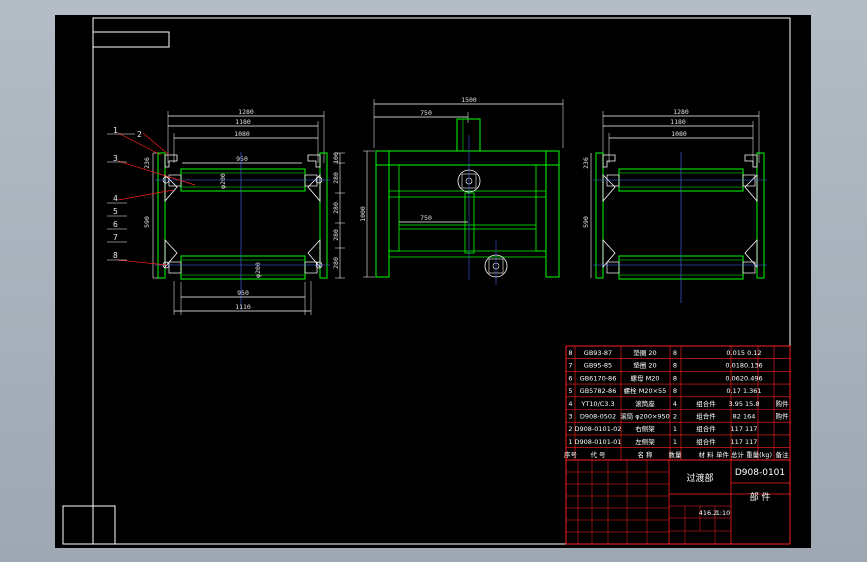 This screenshot has width=867, height=562. I want to click on corner-box, so click(89, 525).